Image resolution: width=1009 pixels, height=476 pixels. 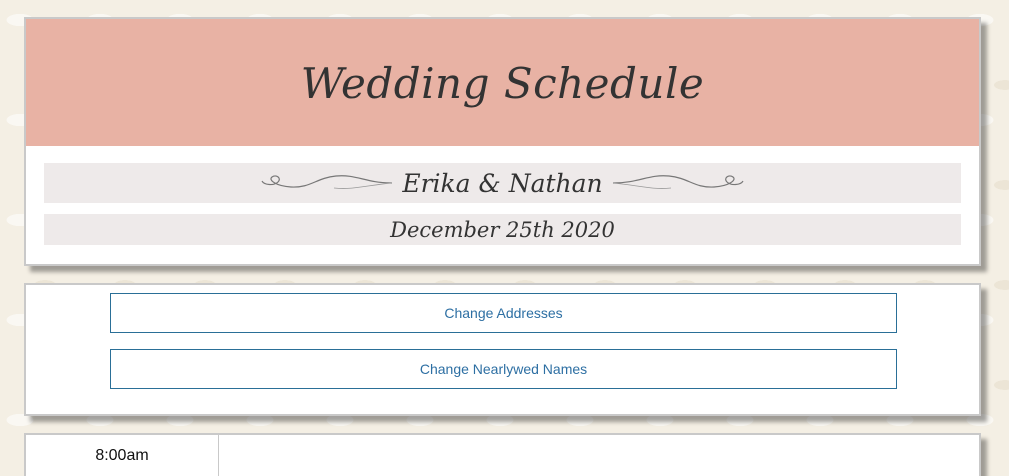 I want to click on change-addresses-button: Change Addresses, so click(x=503, y=313).